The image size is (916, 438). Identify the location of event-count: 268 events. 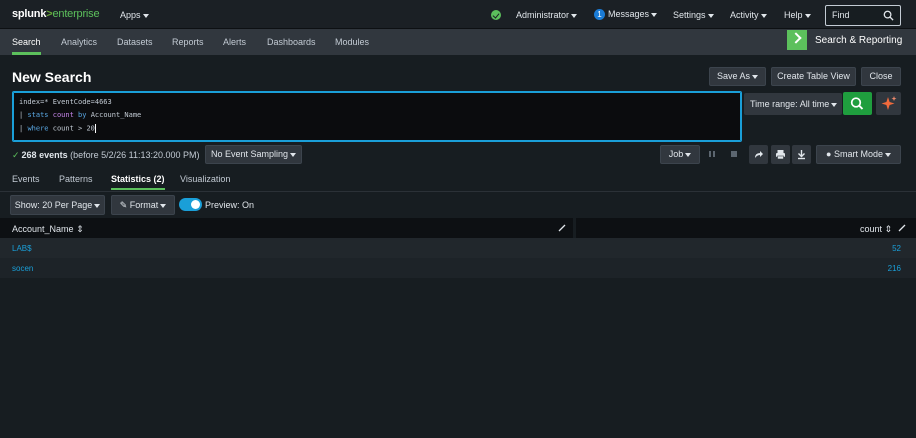
(44, 155).